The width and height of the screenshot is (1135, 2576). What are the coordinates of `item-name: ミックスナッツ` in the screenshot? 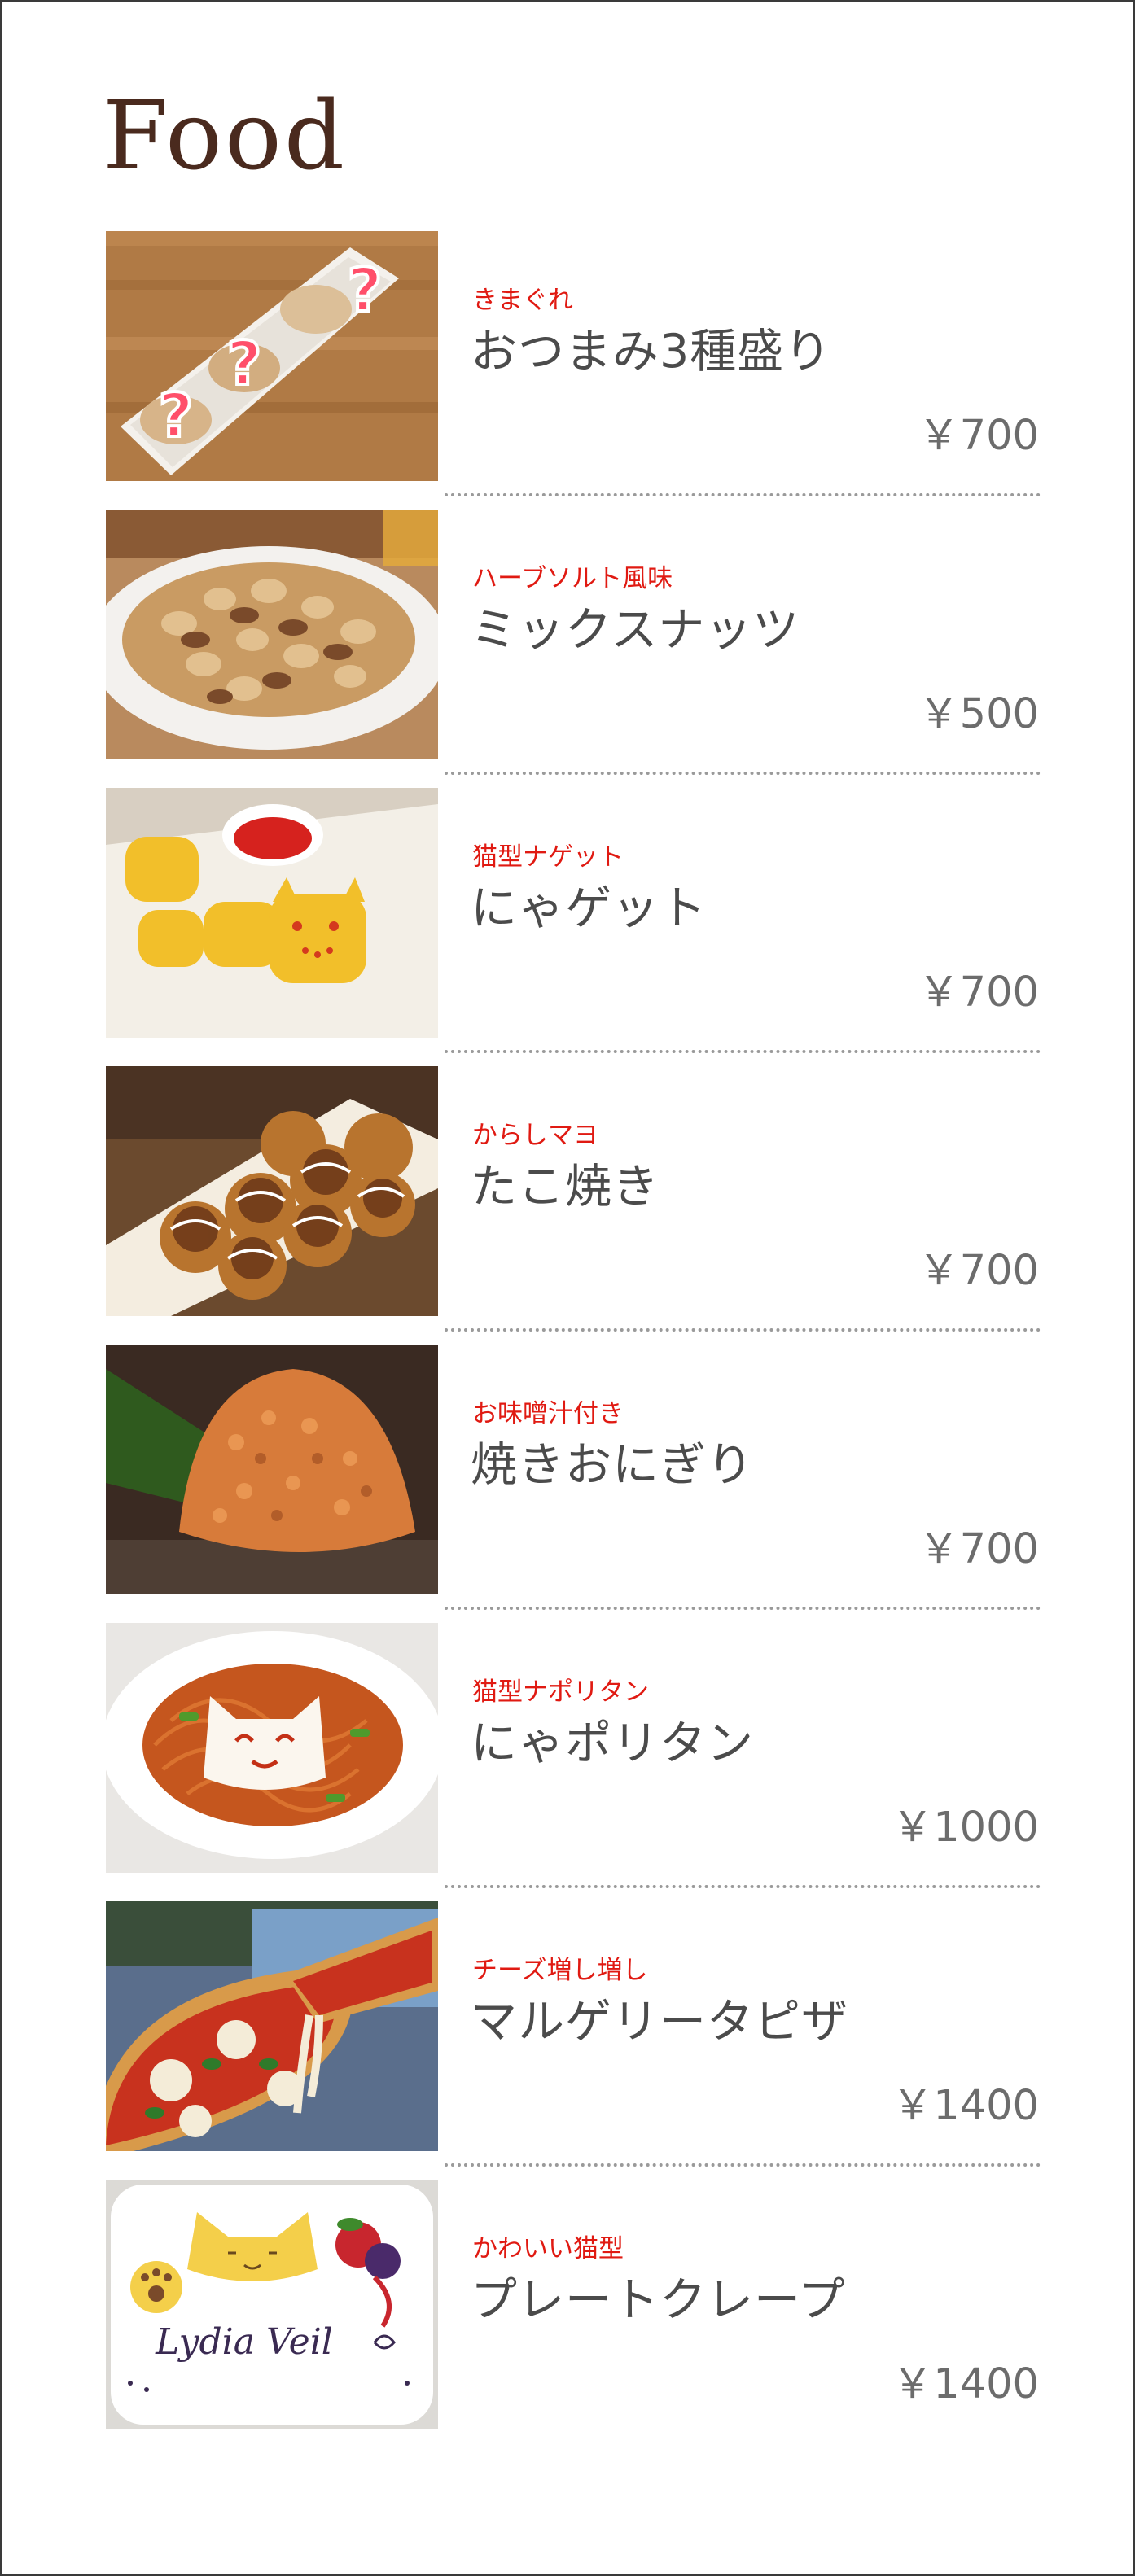 It's located at (635, 630).